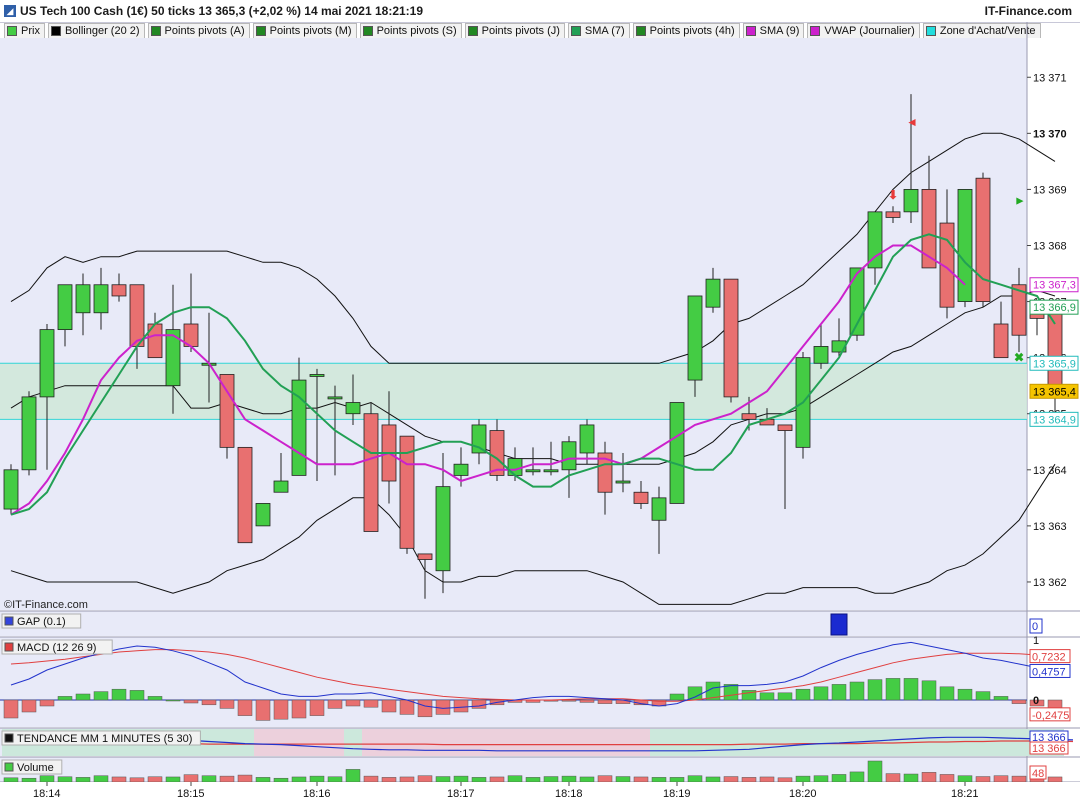  Describe the element at coordinates (1049, 749) in the screenshot. I see `trend-value-label: 13 366` at that location.